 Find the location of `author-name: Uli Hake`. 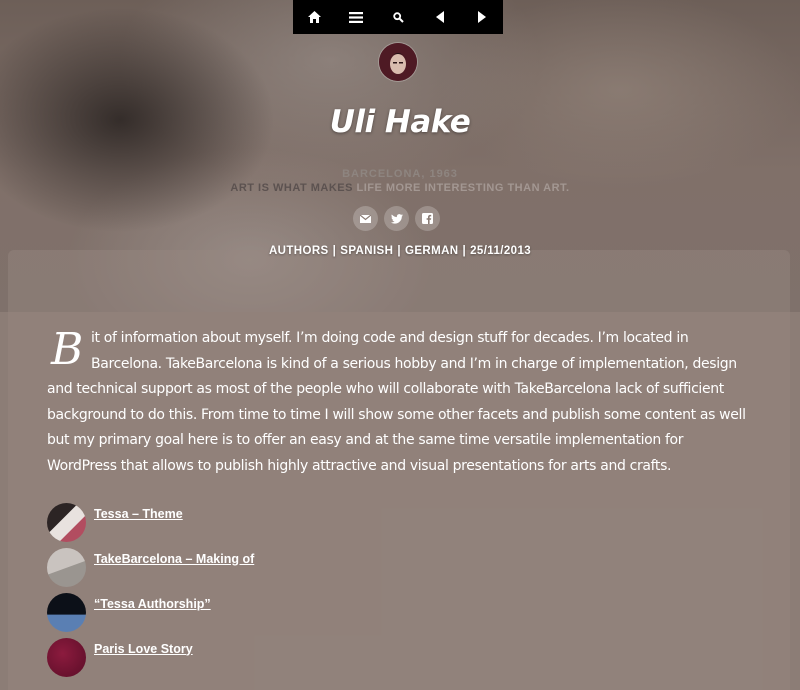

author-name: Uli Hake is located at coordinates (400, 122).